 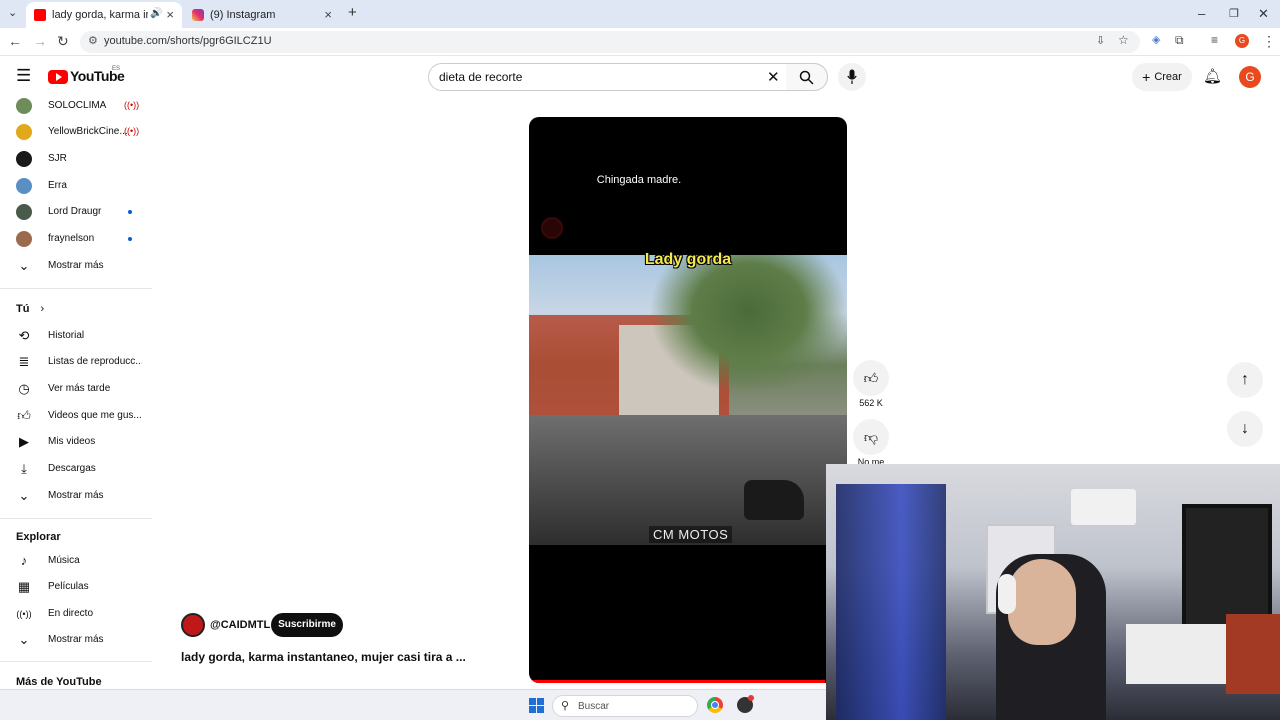 I want to click on live-broadcast-icon: ((•)), so click(x=132, y=131).